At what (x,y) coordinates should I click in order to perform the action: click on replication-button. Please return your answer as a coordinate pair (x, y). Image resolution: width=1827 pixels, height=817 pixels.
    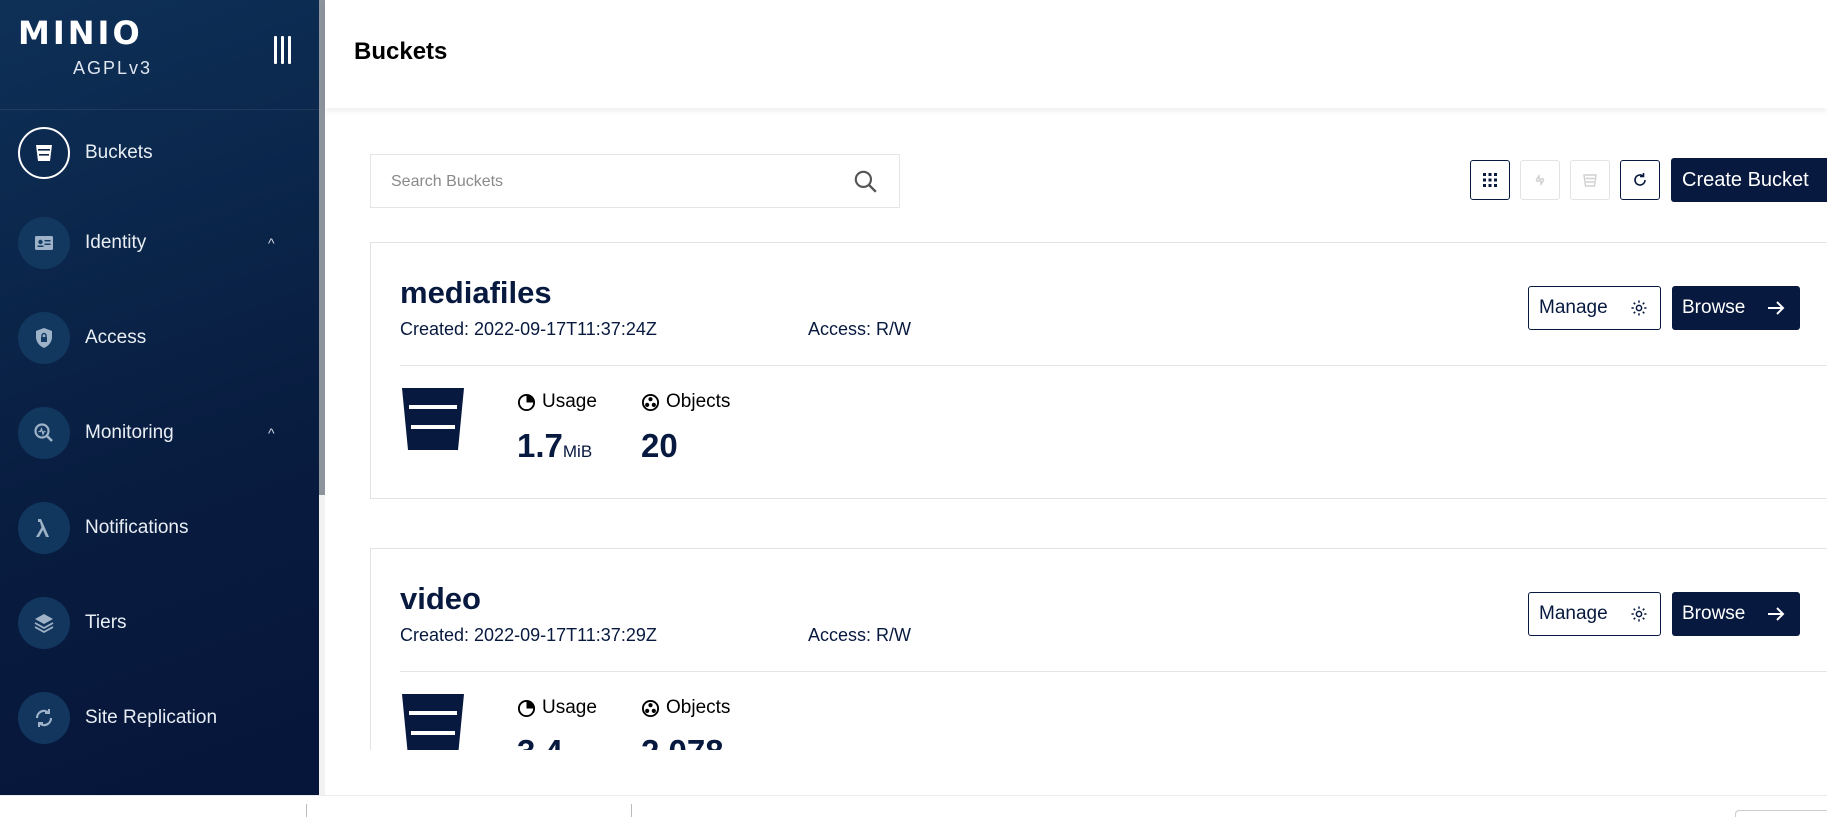
    Looking at the image, I should click on (1540, 180).